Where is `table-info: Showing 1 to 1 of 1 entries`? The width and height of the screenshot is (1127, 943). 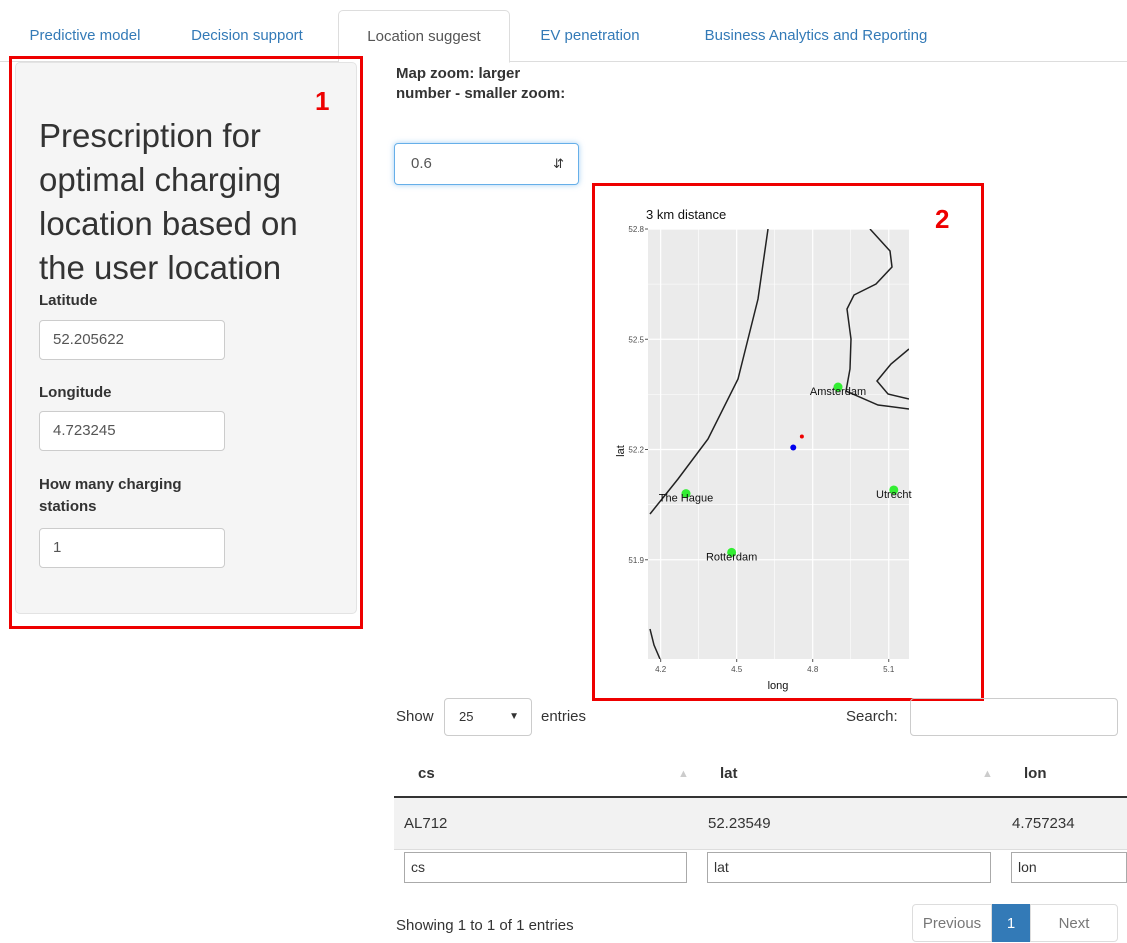 table-info: Showing 1 to 1 of 1 entries is located at coordinates (485, 925).